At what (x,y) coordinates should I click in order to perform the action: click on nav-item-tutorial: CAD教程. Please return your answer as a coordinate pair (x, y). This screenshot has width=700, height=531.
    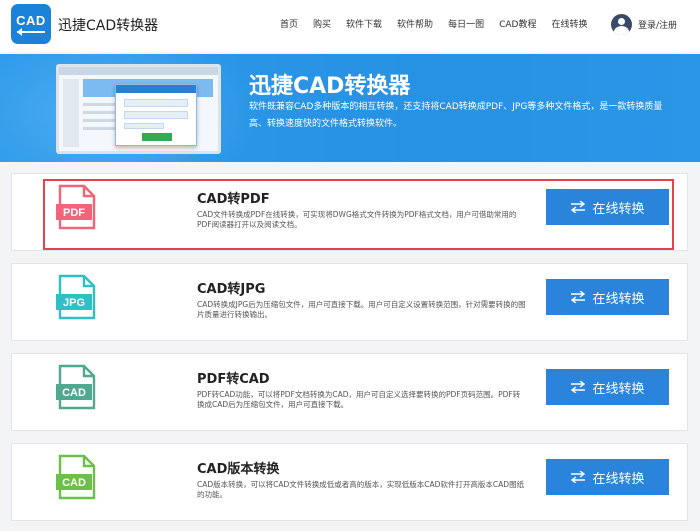
    Looking at the image, I should click on (517, 23).